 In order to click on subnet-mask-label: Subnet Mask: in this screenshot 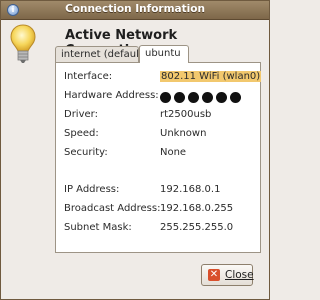, I will do `click(98, 227)`.